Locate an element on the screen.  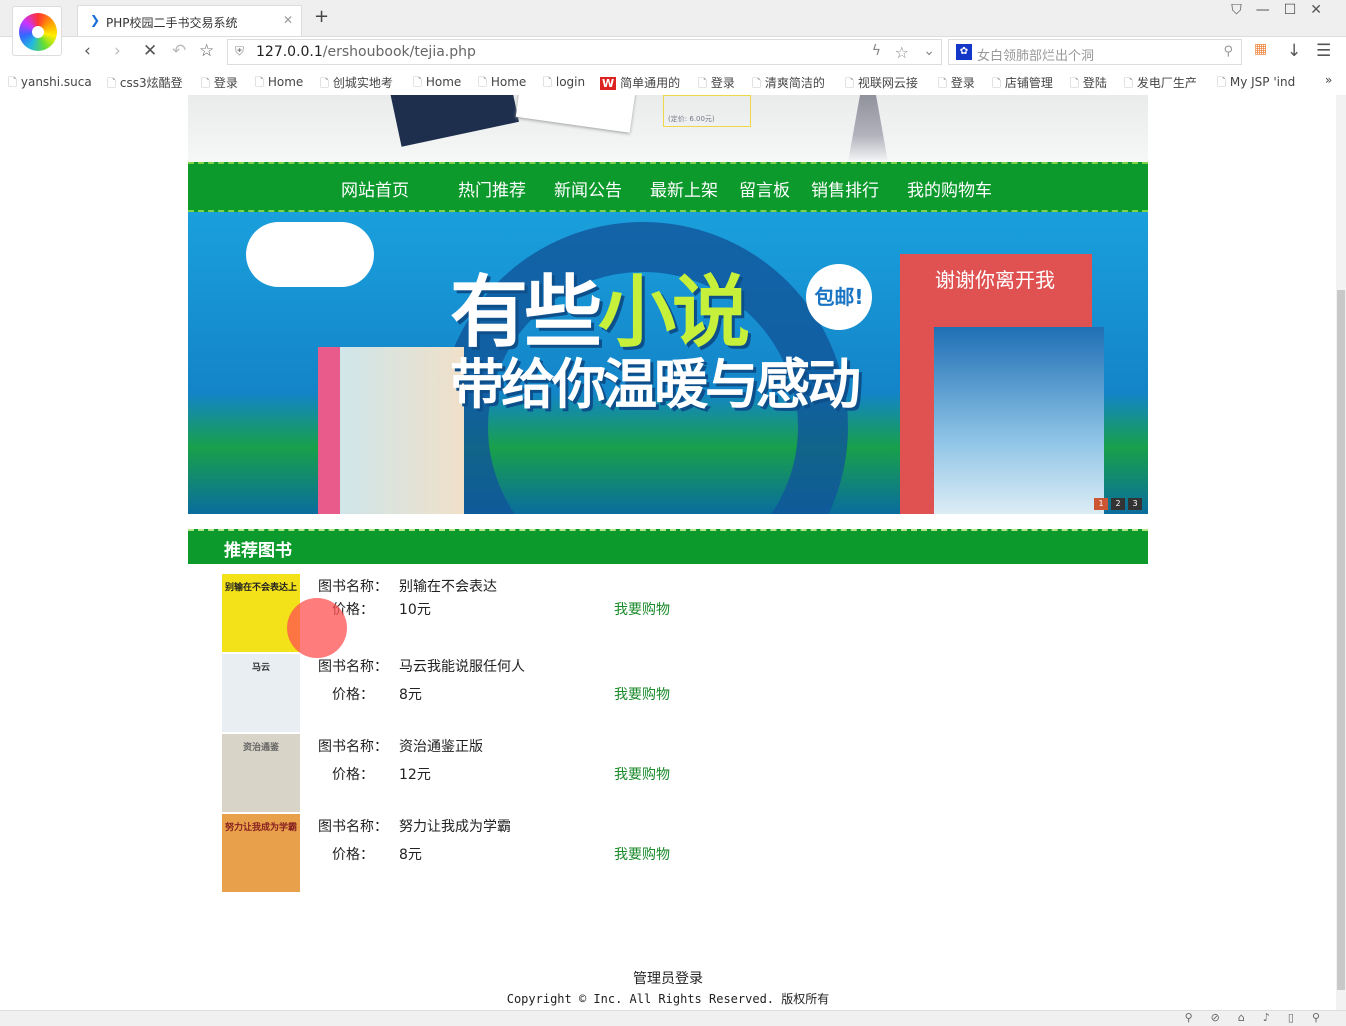
close-tab-icon: ✕ is located at coordinates (288, 20).